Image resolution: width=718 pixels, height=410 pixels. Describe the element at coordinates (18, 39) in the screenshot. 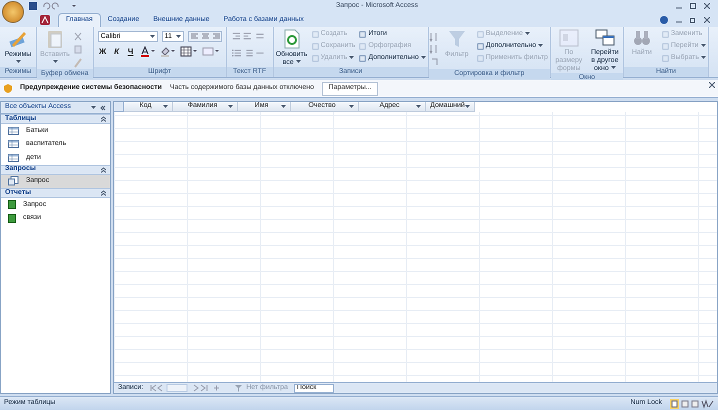

I see `pencil-ruler-icon` at that location.